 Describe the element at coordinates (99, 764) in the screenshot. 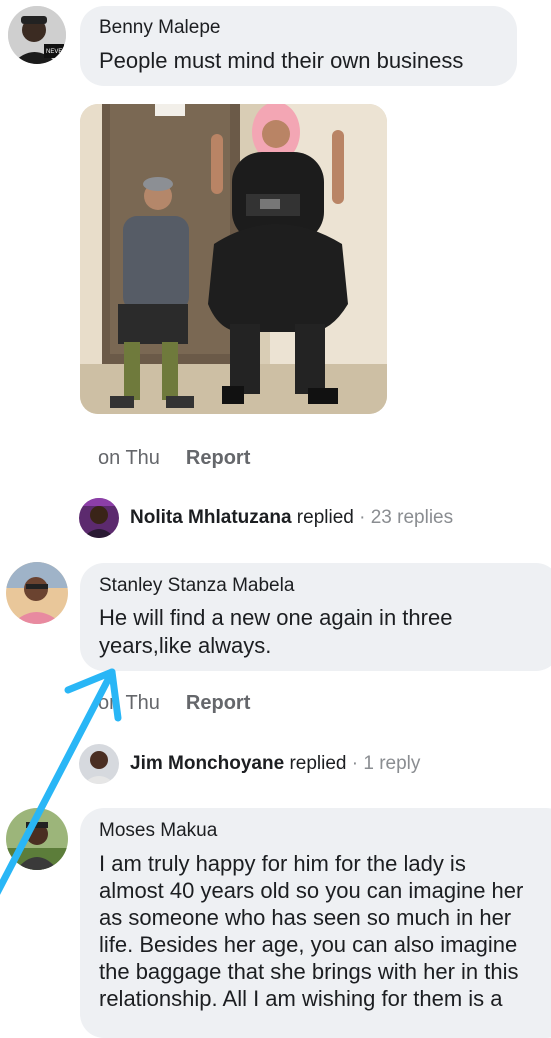

I see `avatar-jim-monchoyane` at that location.